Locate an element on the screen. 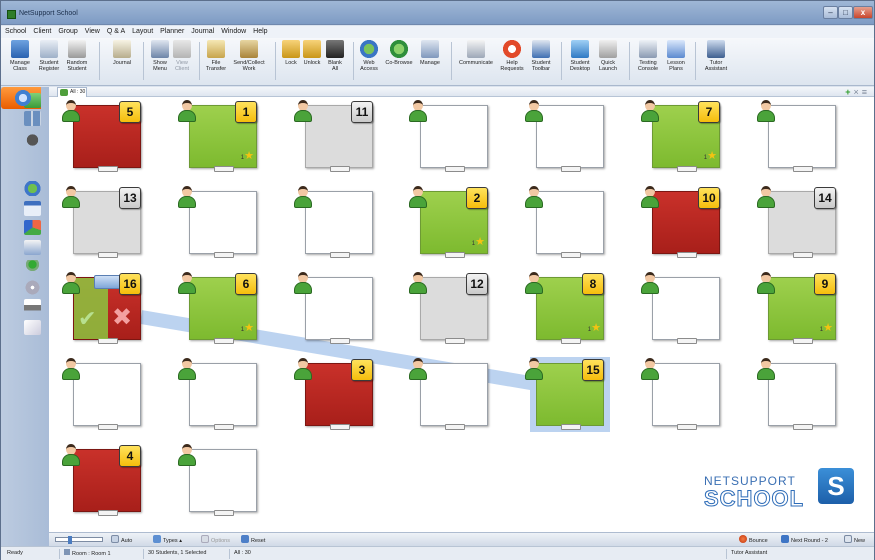 The height and width of the screenshot is (560, 875). menu-group: Group is located at coordinates (67, 31).